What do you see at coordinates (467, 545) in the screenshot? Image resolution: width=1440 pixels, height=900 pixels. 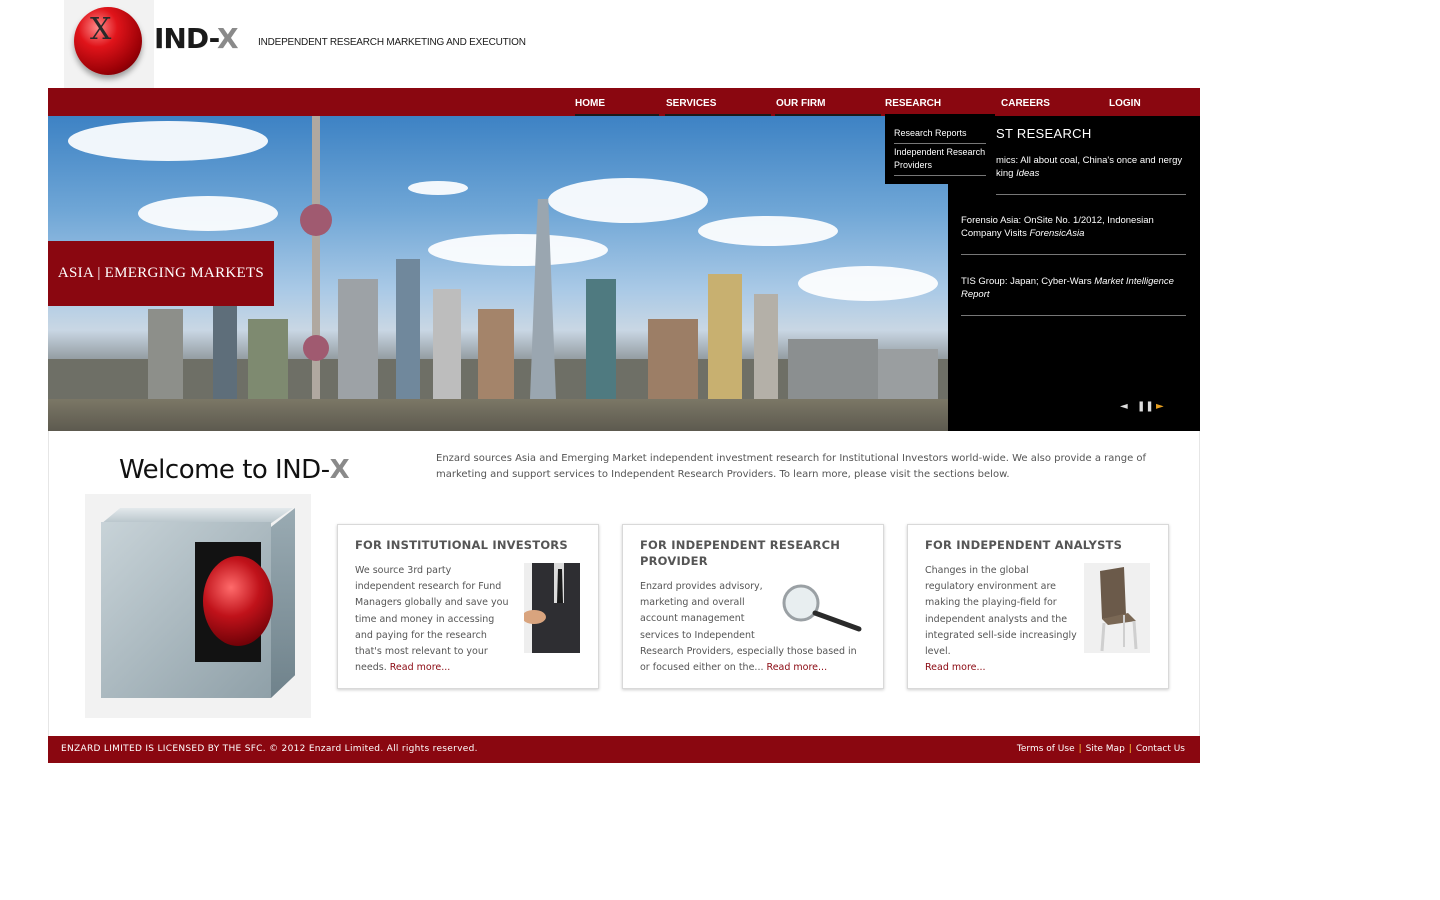 I see `card-title: FOR INSTITUTIONAL INVESTORS` at bounding box center [467, 545].